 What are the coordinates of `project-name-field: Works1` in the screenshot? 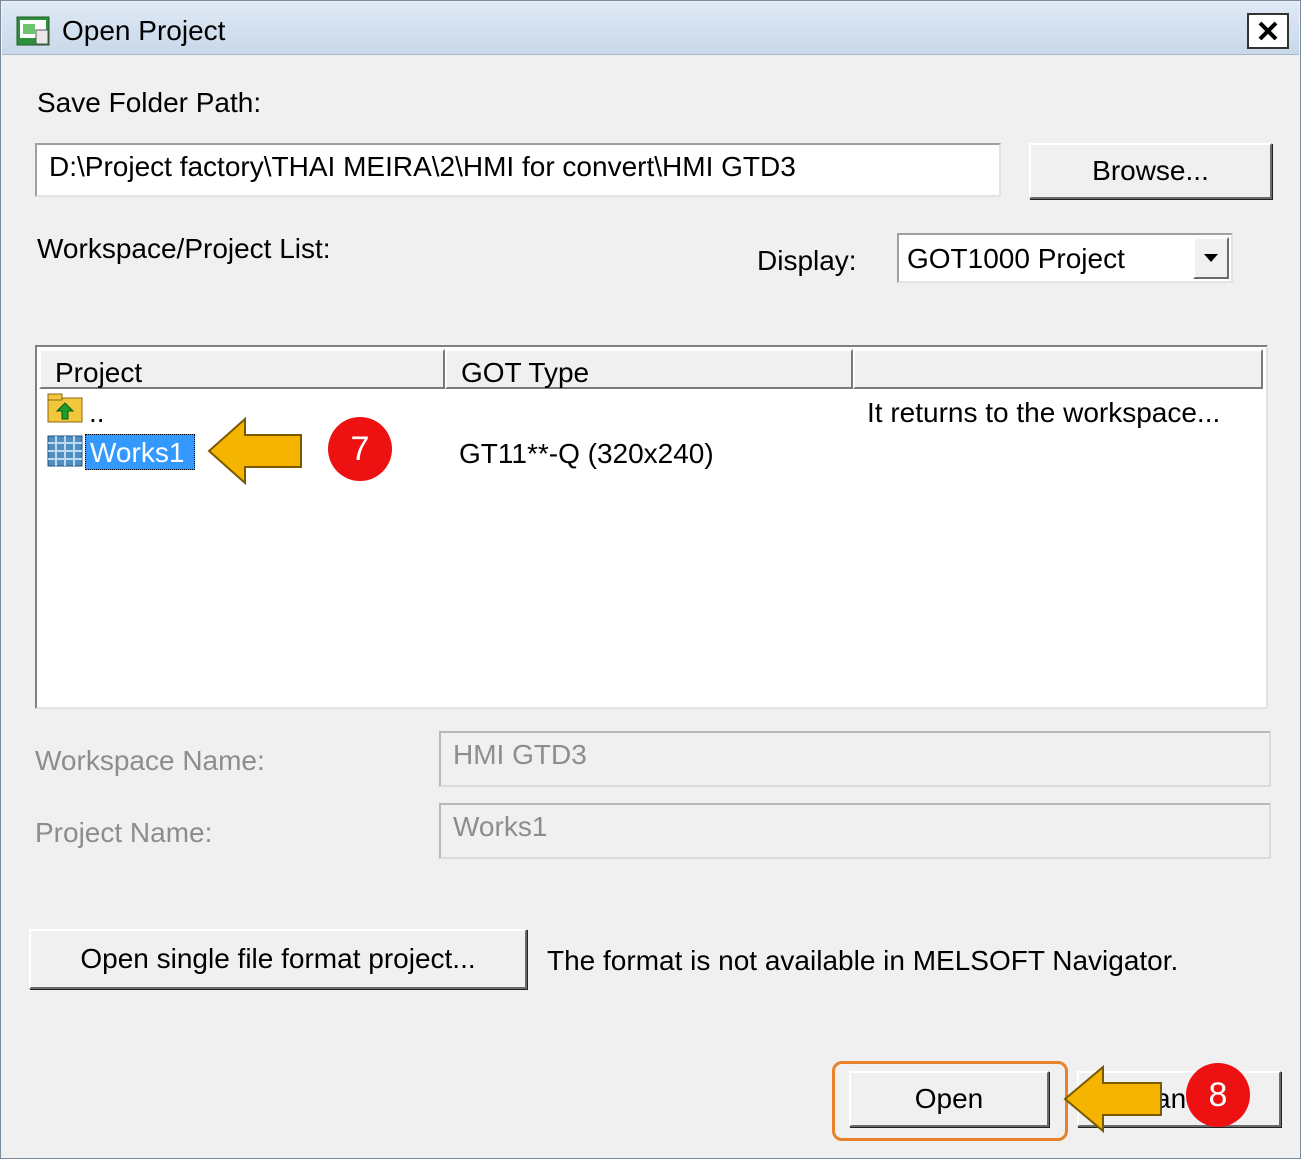 It's located at (855, 831).